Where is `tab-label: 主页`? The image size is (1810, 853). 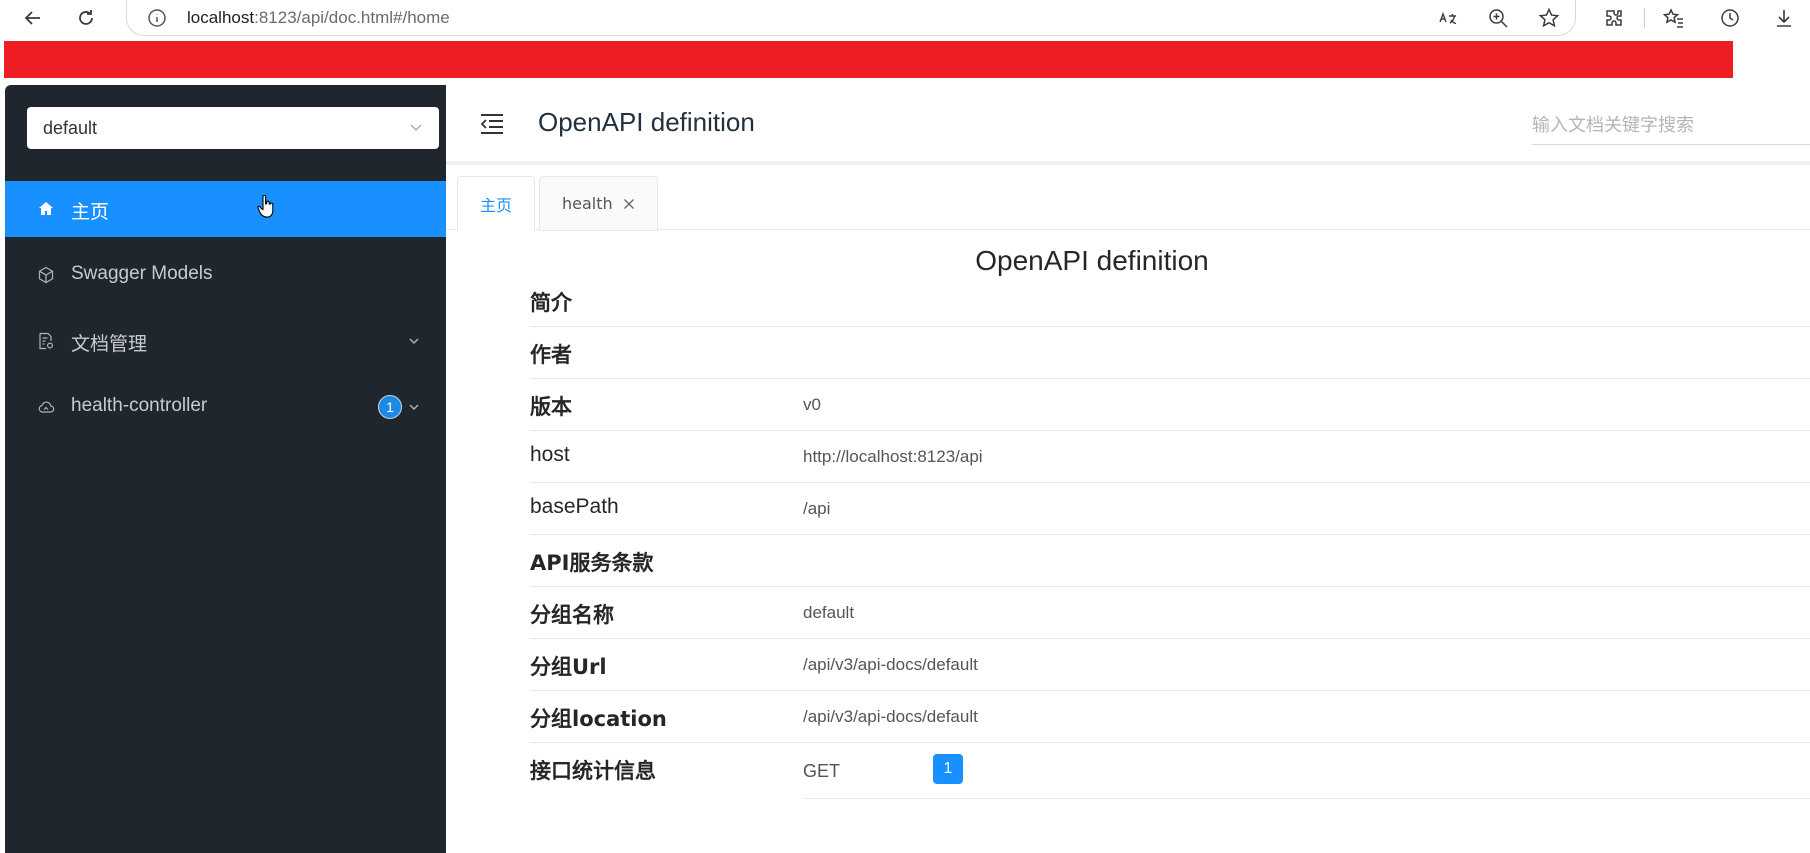 tab-label: 主页 is located at coordinates (496, 205).